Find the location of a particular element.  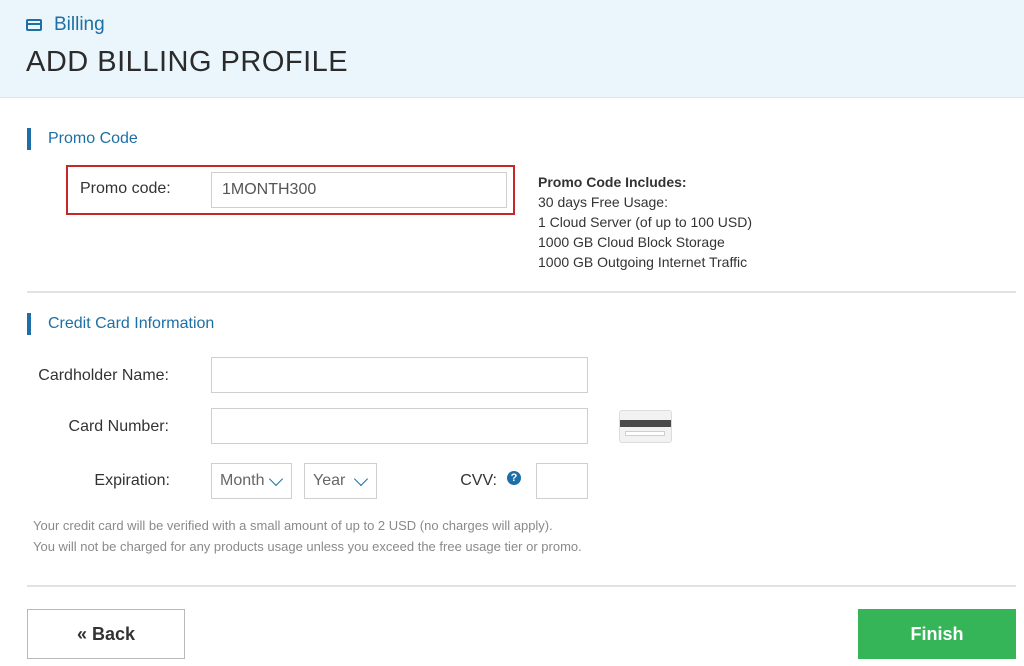

card-number-input is located at coordinates (399, 426).